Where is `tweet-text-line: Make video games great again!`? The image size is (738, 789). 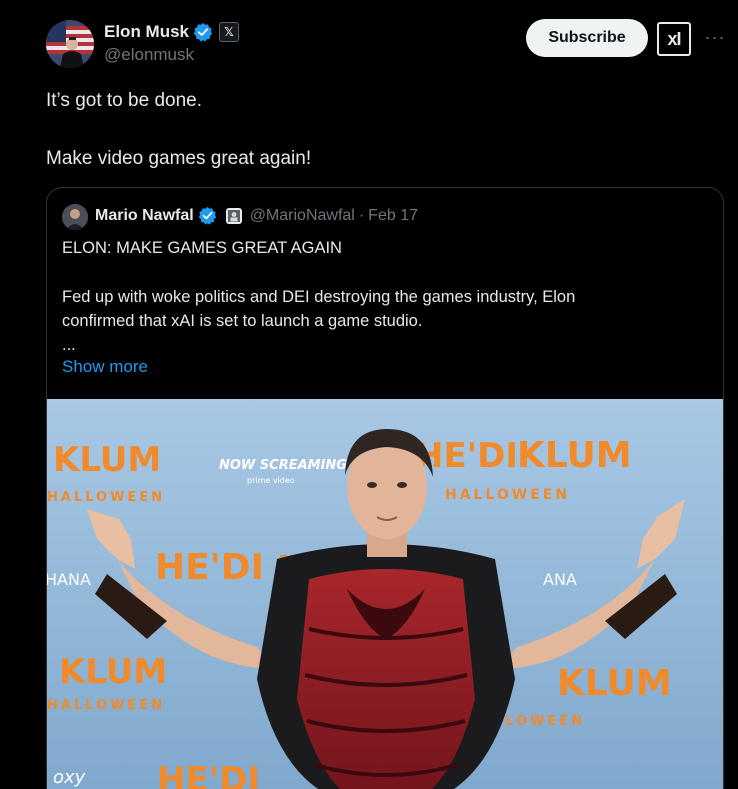 tweet-text-line: Make video games great again! is located at coordinates (179, 158).